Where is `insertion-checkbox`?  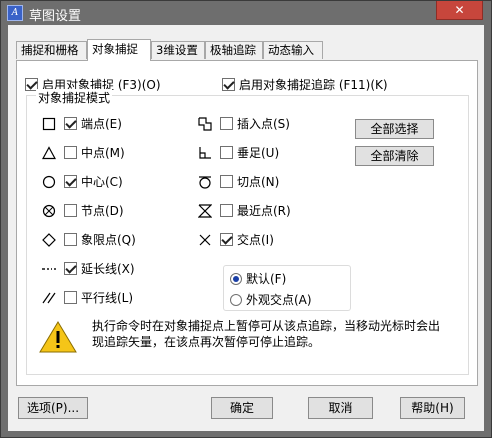
insertion-checkbox is located at coordinates (226, 123).